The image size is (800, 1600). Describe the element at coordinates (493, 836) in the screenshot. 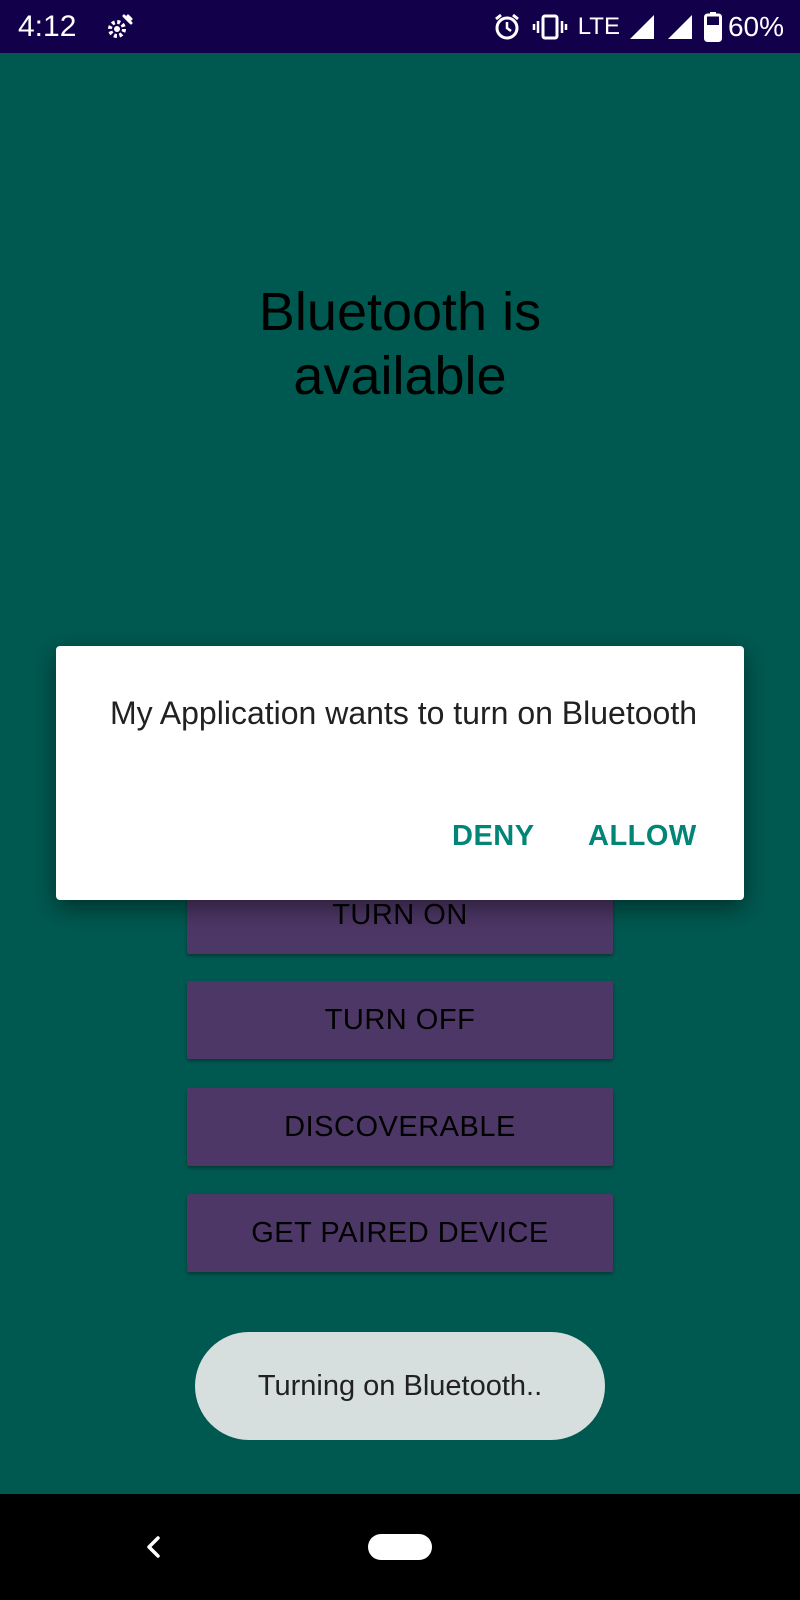

I see `deny-button: DENY` at that location.